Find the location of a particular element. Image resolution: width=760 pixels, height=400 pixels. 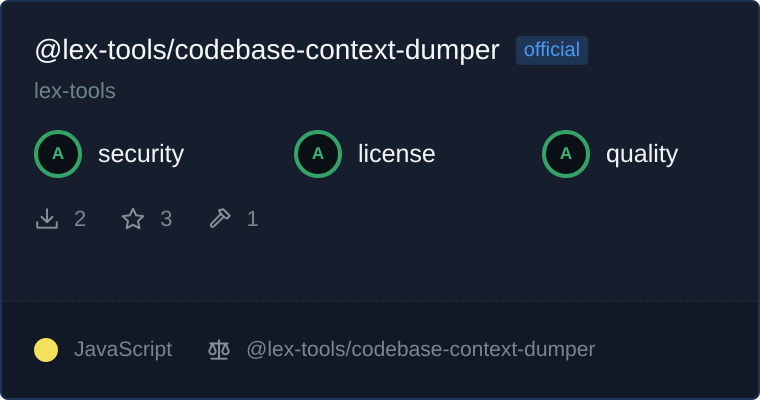

package-name: @lex-tools/codebase-context-dumper is located at coordinates (267, 50).